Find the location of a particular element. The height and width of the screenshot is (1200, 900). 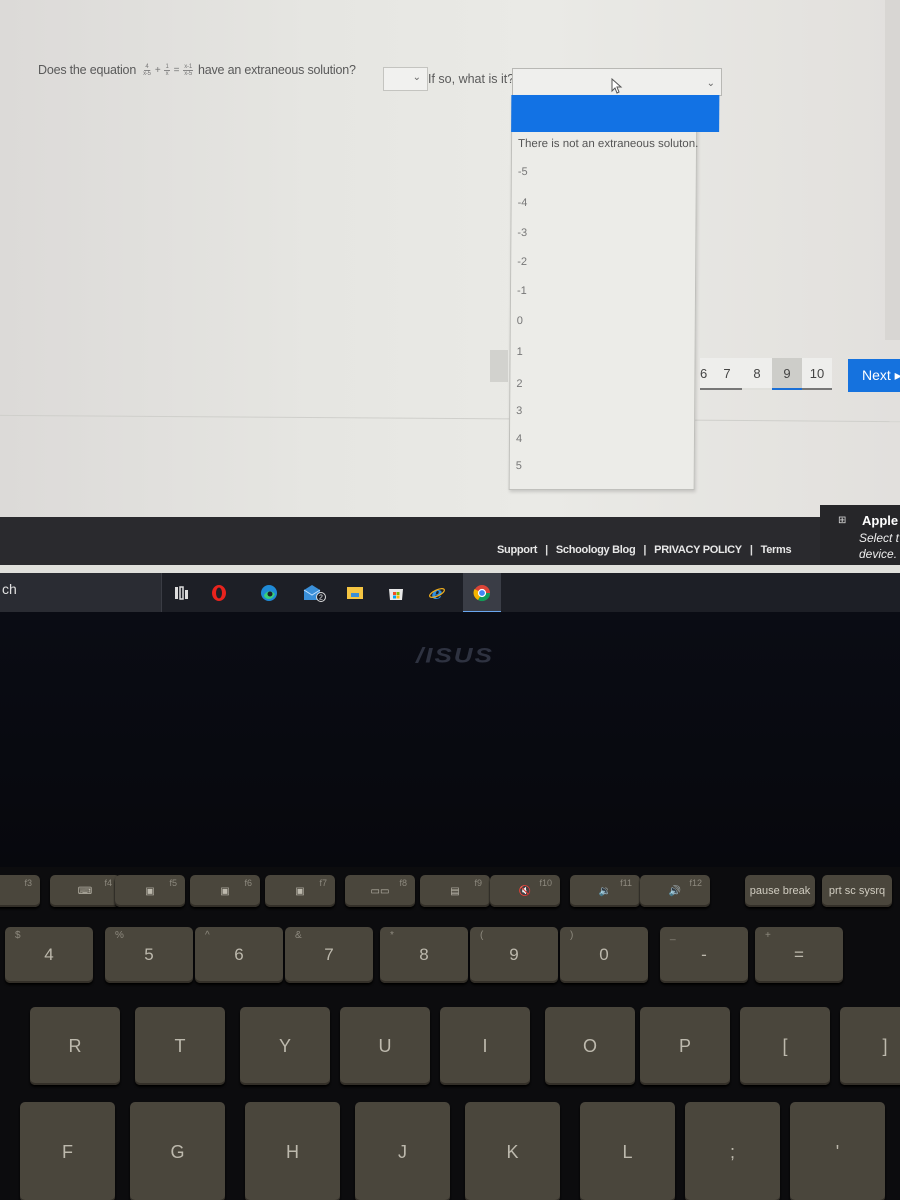

key-label: f11 is located at coordinates (626, 883).